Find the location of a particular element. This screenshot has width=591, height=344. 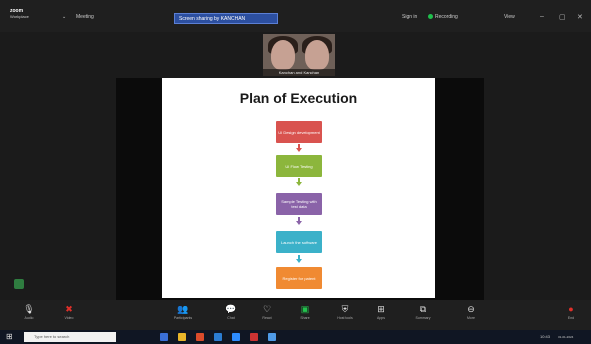

step-1: UI Design development is located at coordinates (299, 132).